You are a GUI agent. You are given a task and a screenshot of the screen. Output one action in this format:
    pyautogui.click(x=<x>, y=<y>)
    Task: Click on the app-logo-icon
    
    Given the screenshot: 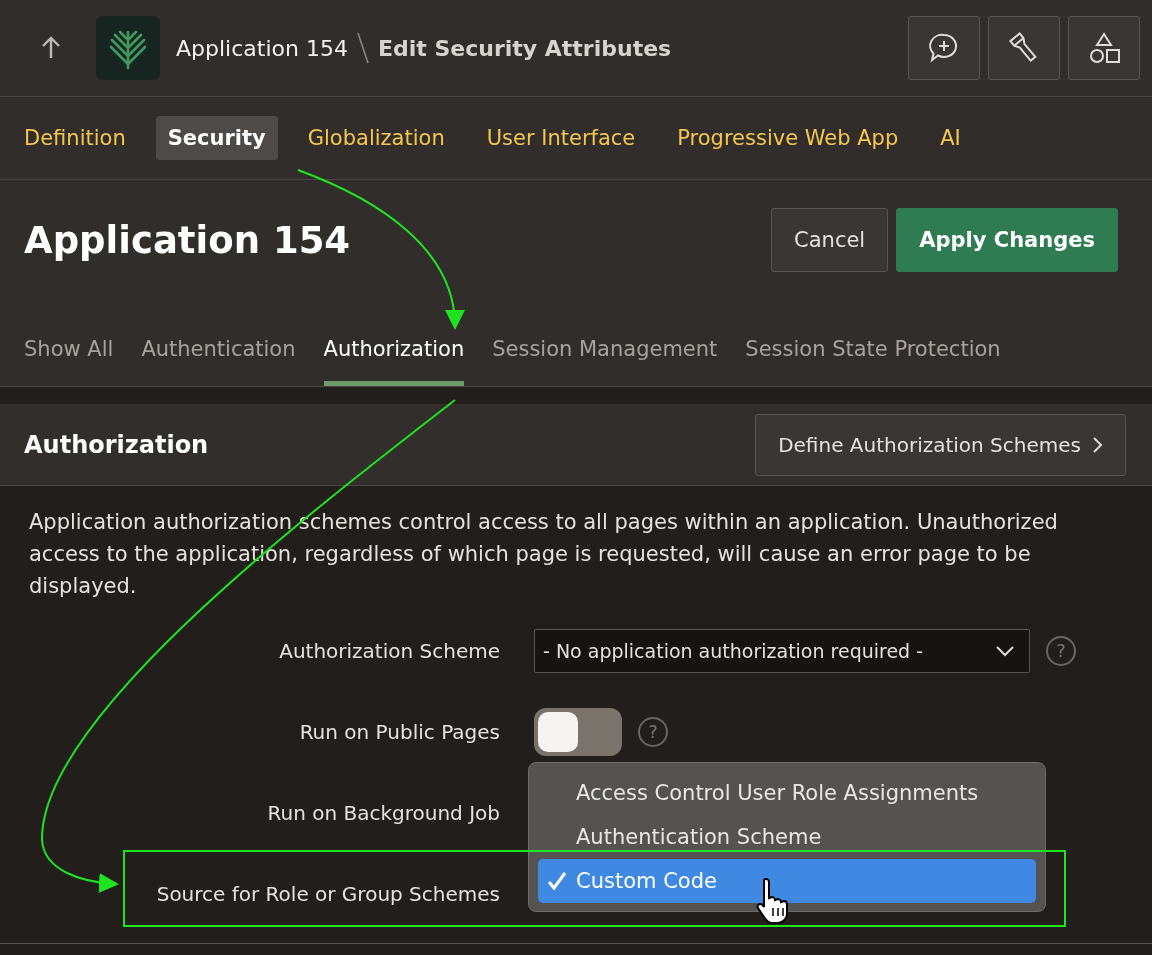 What is the action you would take?
    pyautogui.click(x=128, y=48)
    